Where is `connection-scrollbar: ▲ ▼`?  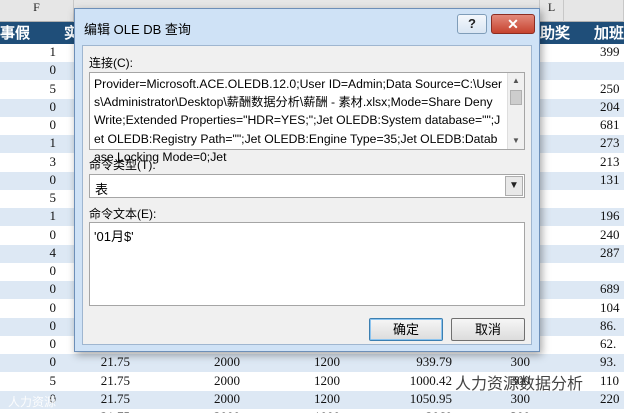
connection-scrollbar: ▲ ▼ is located at coordinates (515, 111).